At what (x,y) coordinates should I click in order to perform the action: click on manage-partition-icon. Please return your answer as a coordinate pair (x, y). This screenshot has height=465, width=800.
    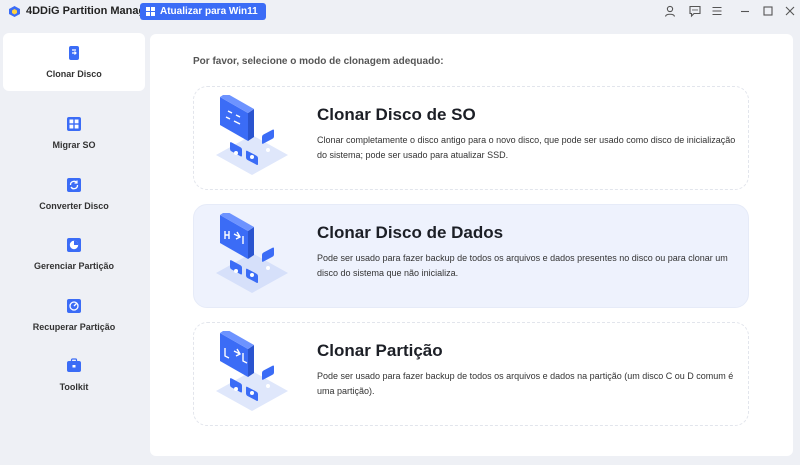
    Looking at the image, I should click on (74, 245).